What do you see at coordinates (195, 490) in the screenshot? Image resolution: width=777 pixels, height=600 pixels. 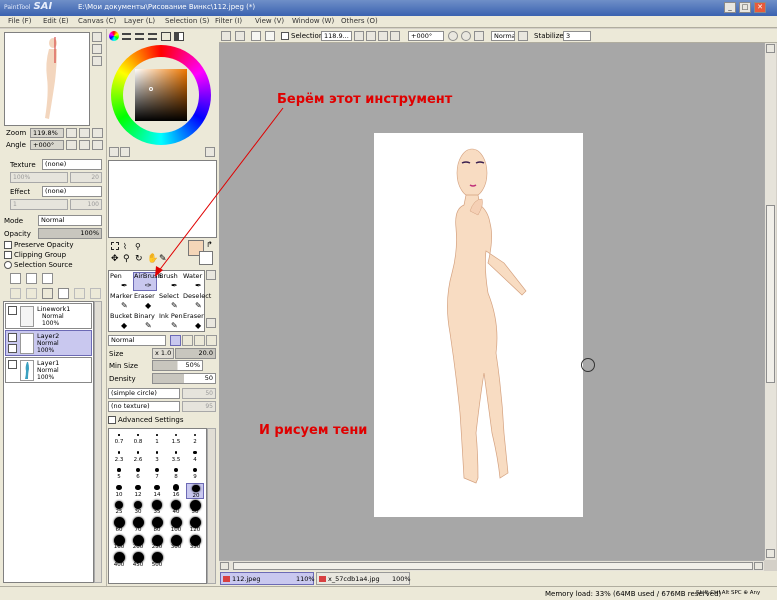 I see `brush-size-cell: 20` at bounding box center [195, 490].